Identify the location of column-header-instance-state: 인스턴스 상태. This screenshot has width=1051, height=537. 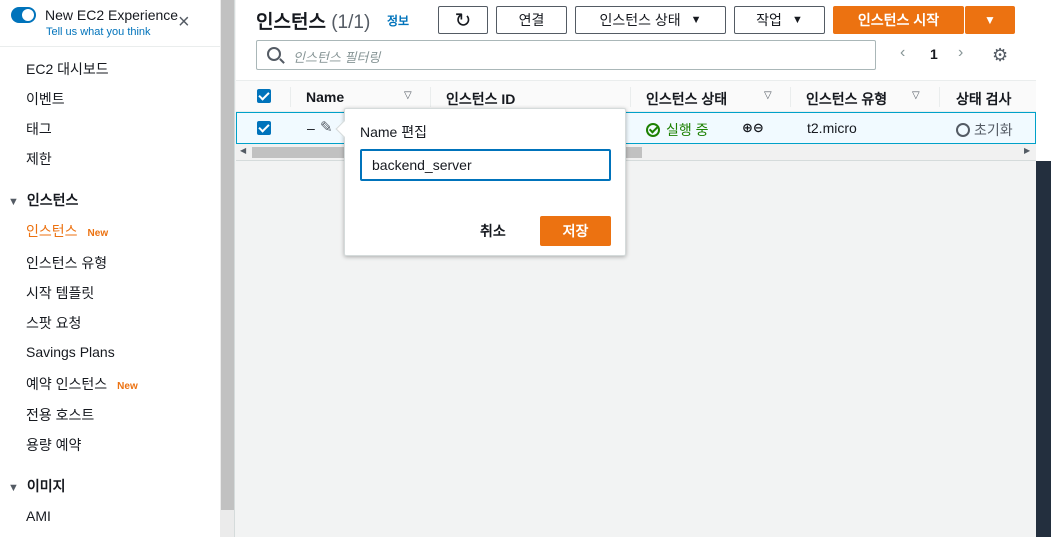
(686, 99).